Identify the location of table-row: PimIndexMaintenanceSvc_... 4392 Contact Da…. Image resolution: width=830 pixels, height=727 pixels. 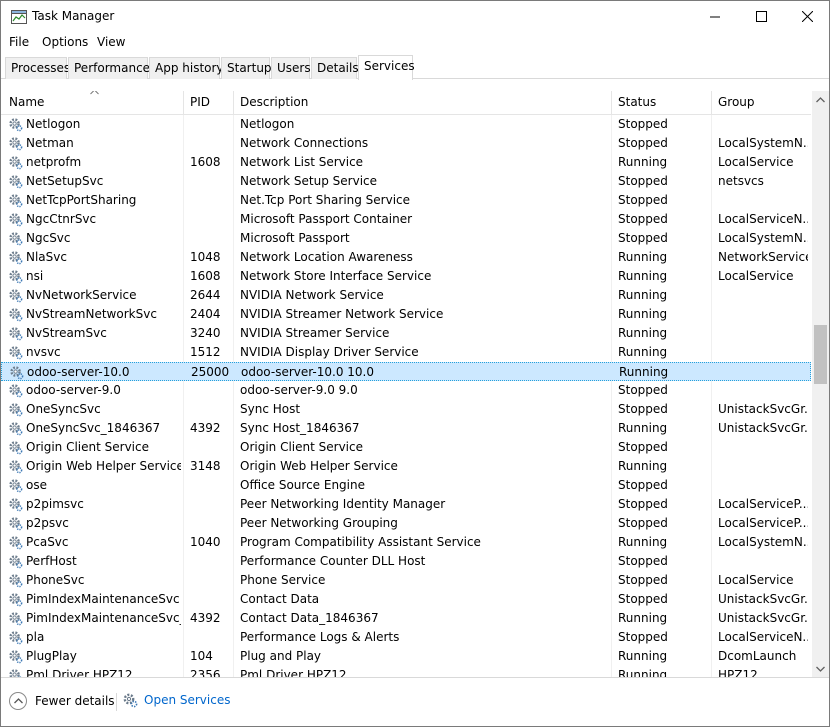
(406, 618).